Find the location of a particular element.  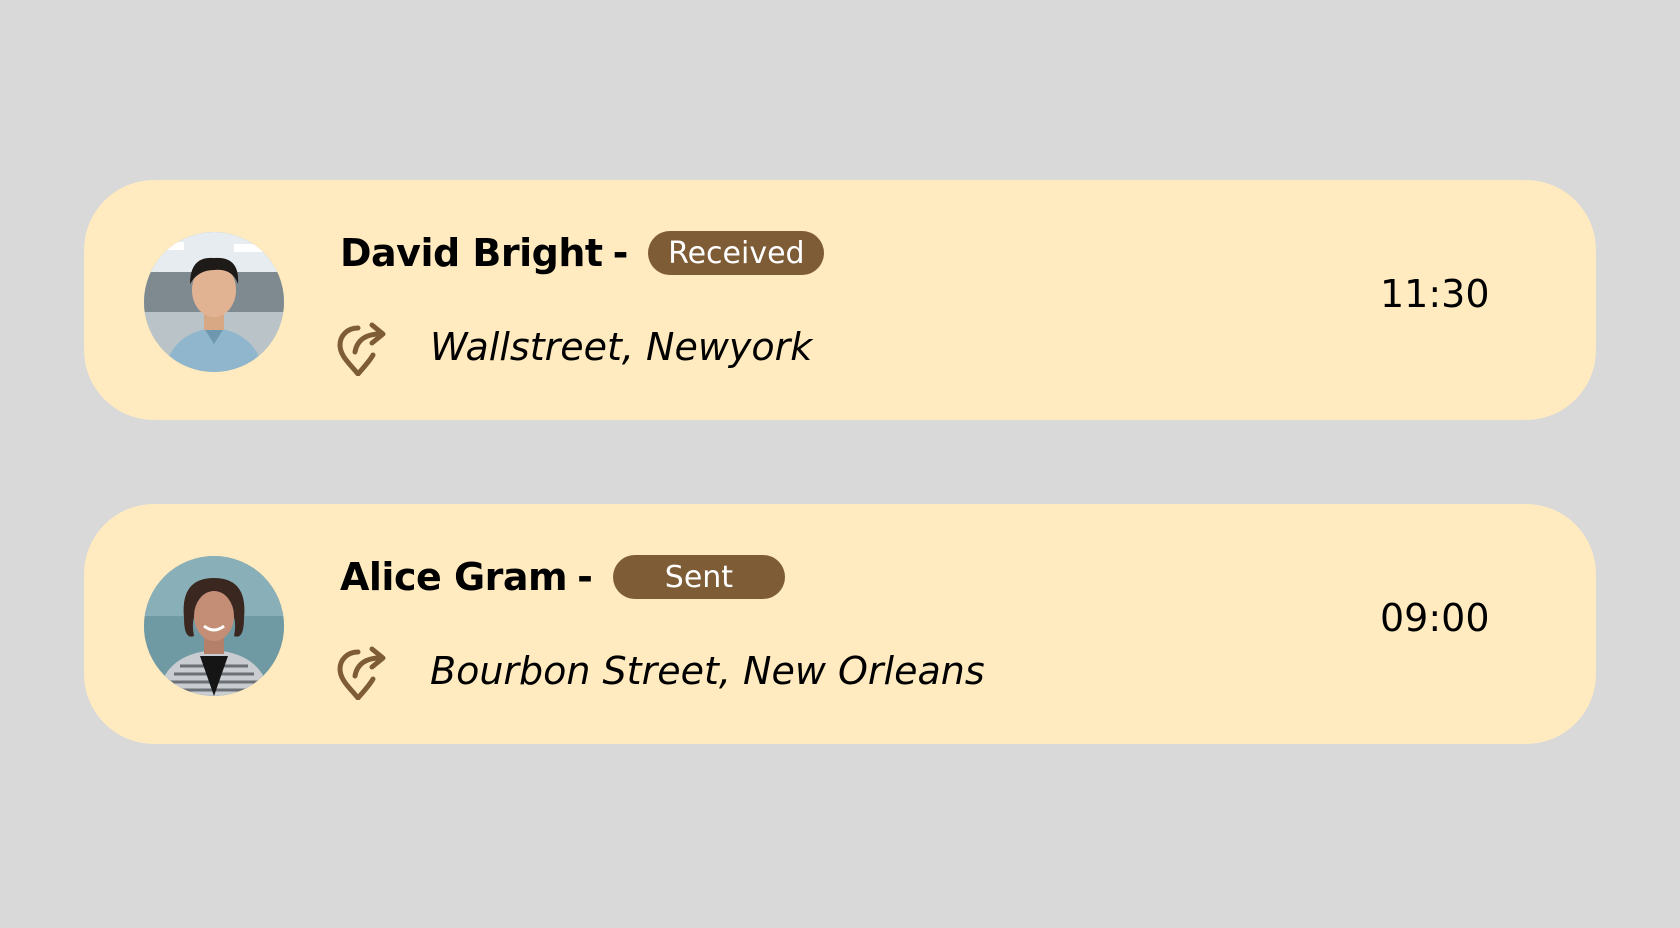

address: Bourbon Street, New Orleans is located at coordinates (707, 671).